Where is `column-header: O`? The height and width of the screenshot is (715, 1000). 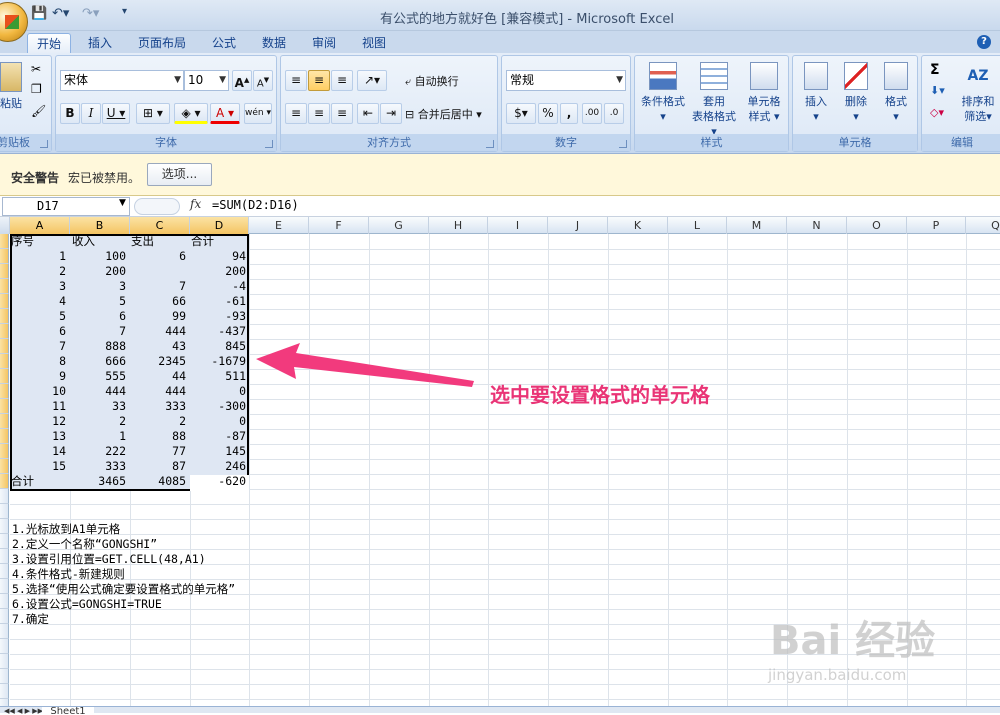
column-header: O is located at coordinates (877, 225).